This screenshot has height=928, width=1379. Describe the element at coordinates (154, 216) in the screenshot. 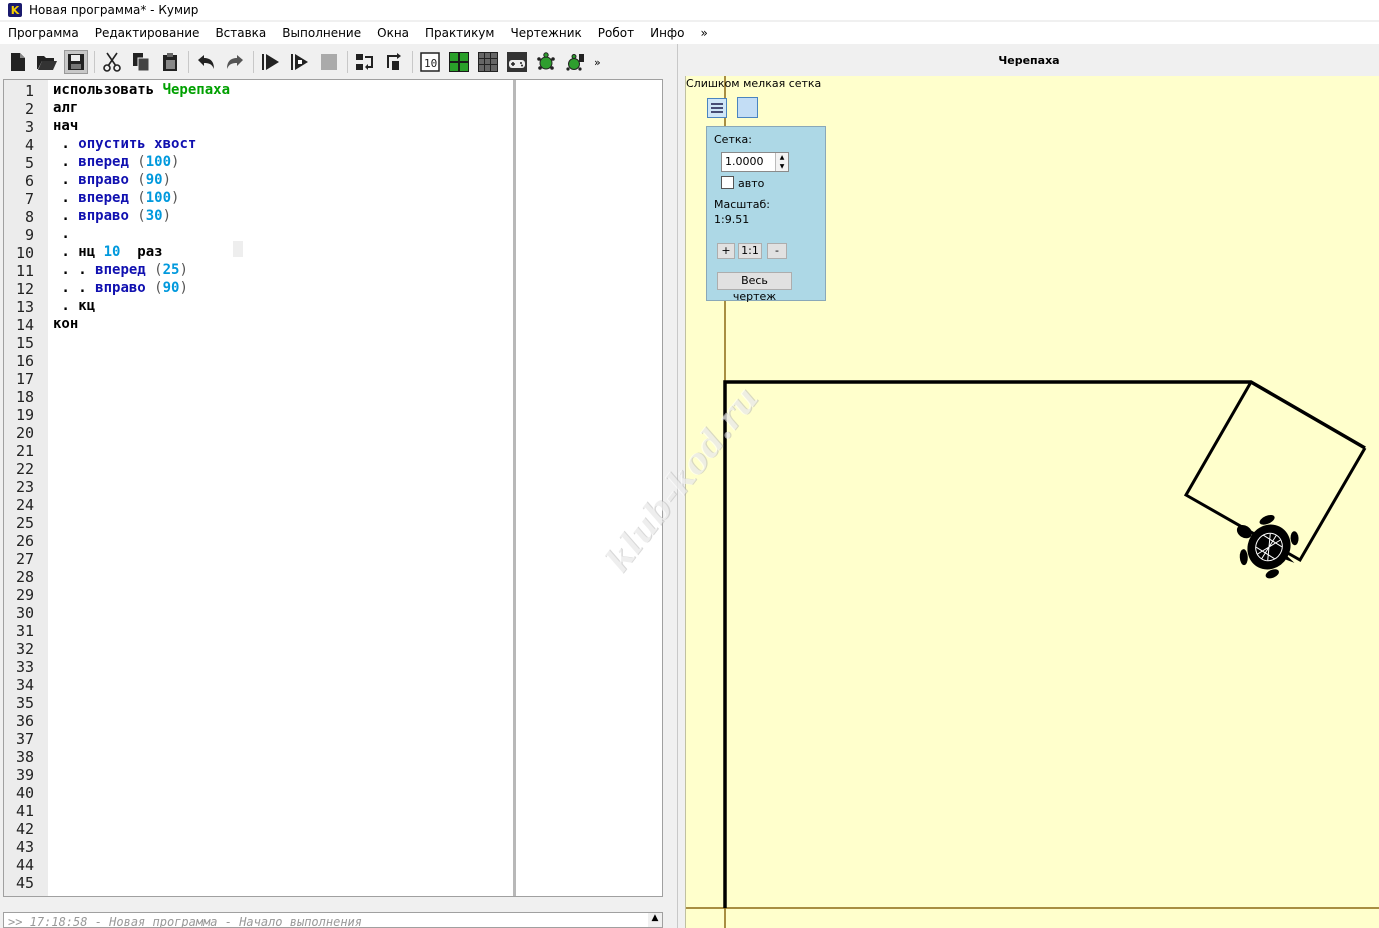

I see `code-token: 30` at that location.